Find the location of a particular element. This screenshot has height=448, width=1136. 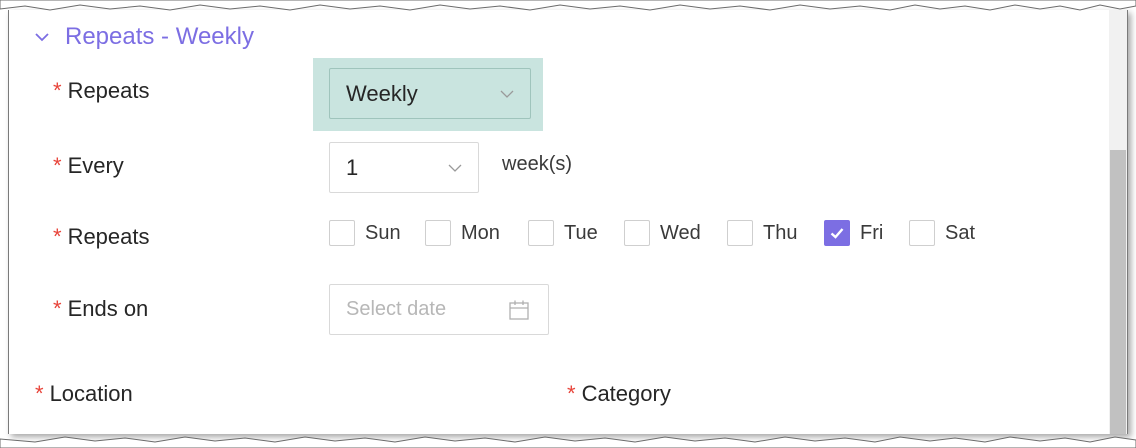

day-checkbox-tue: Tue is located at coordinates (563, 233).